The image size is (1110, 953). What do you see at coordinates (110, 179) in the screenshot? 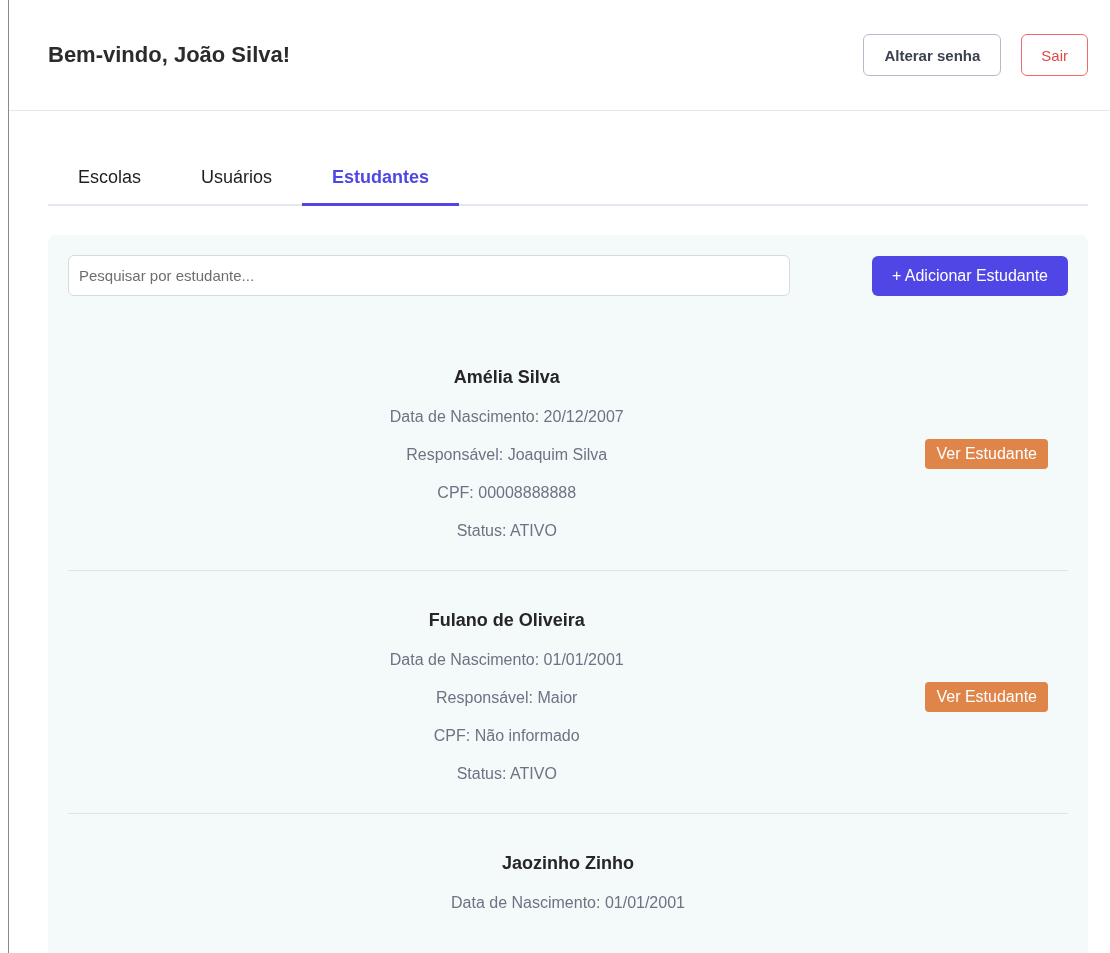
I see `tab: Escolas` at bounding box center [110, 179].